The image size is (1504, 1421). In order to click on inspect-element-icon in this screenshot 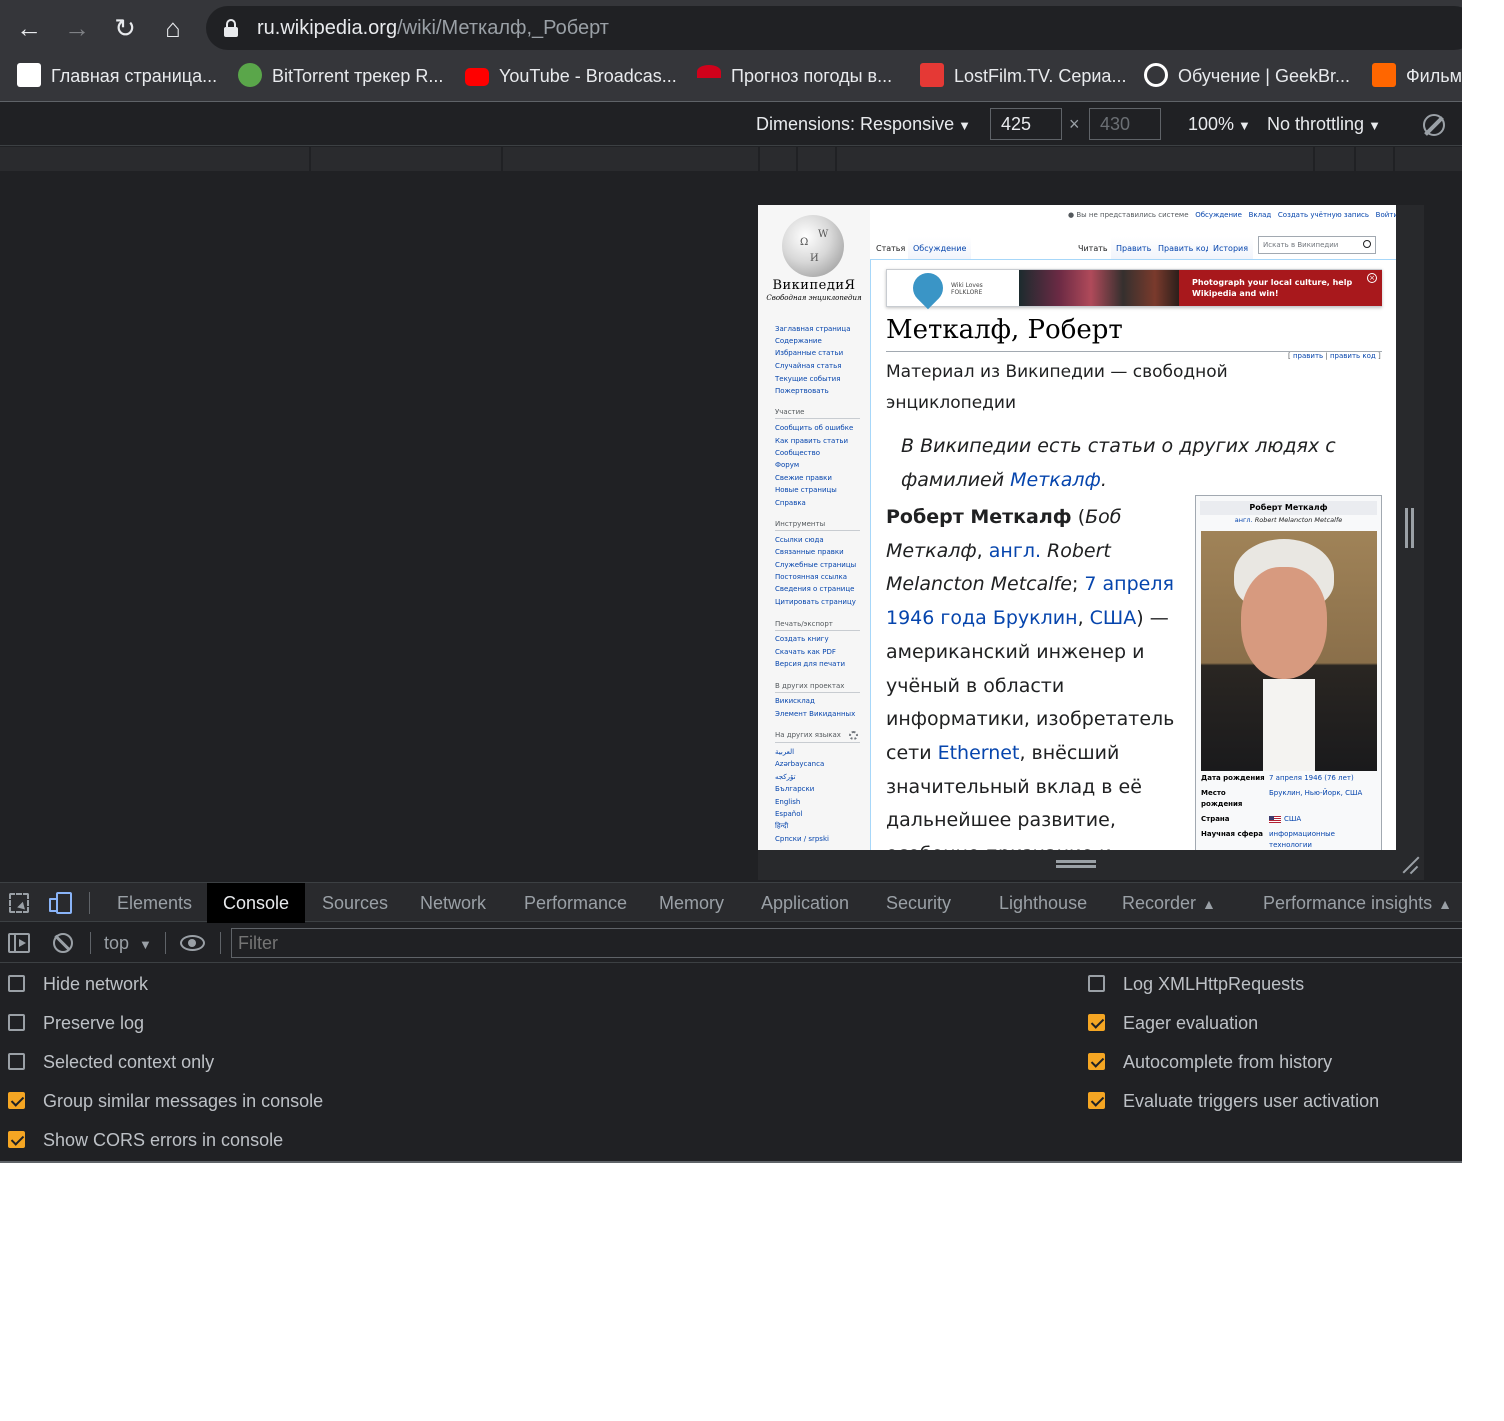, I will do `click(19, 903)`.